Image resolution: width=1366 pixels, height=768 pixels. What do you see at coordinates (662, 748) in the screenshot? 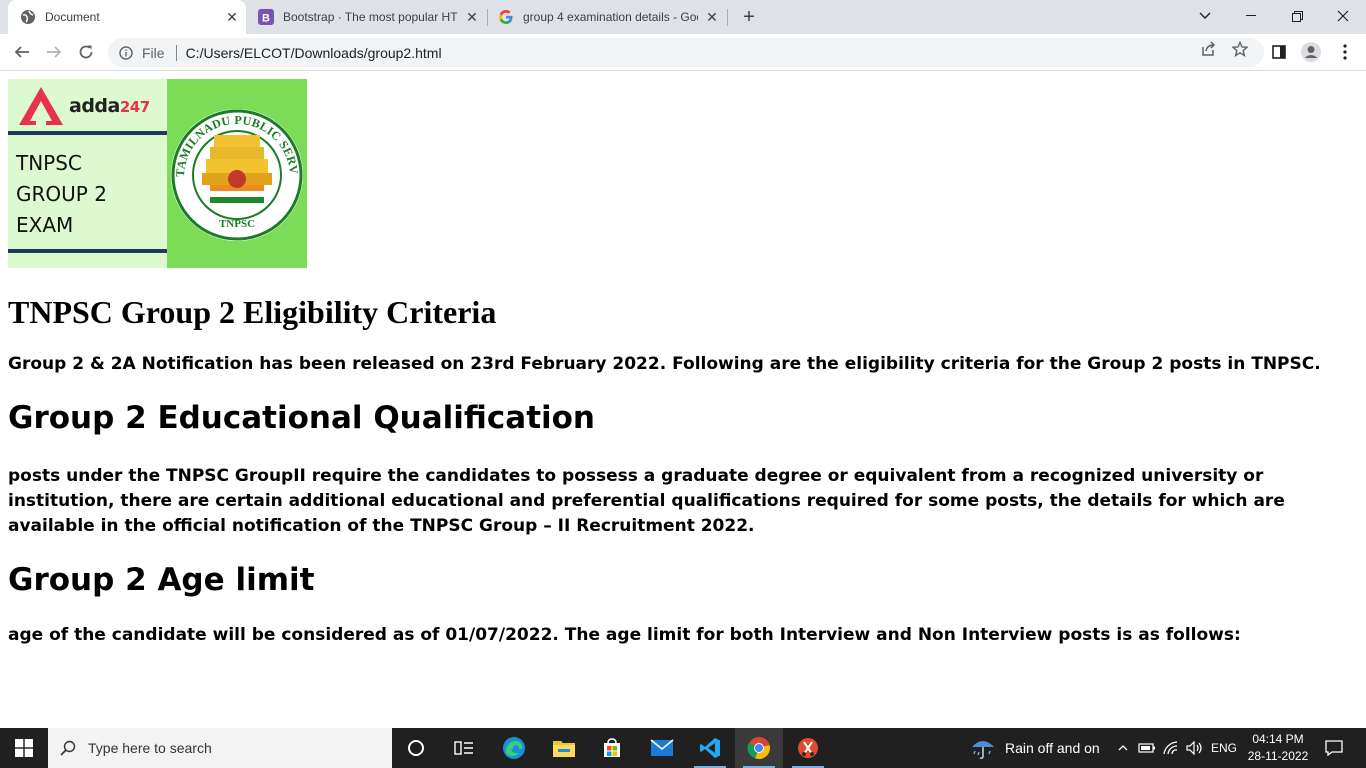
I see `mail-icon` at bounding box center [662, 748].